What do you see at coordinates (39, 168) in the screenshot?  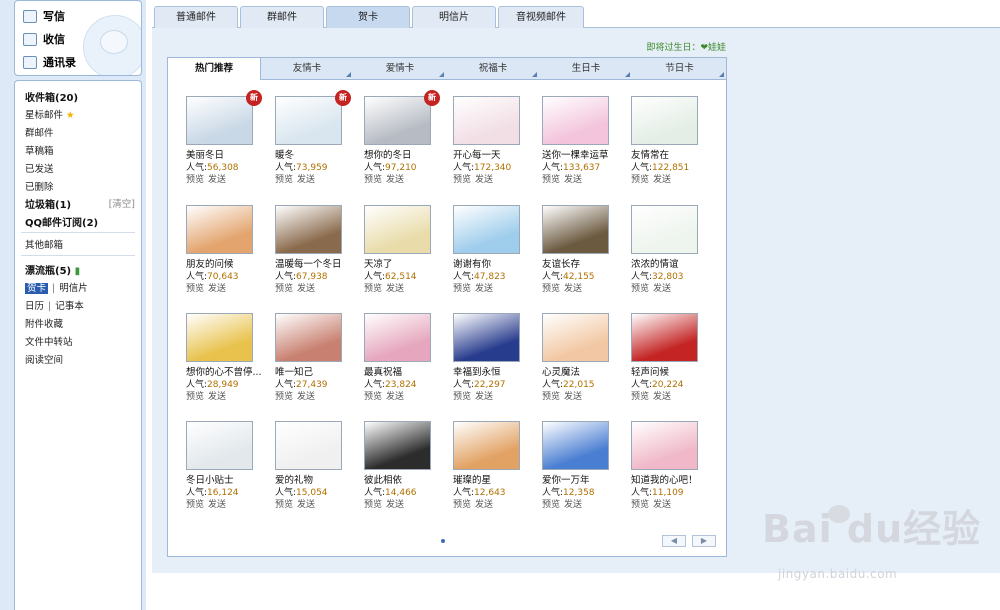 I see `sidebar-item-sent: 已发送` at bounding box center [39, 168].